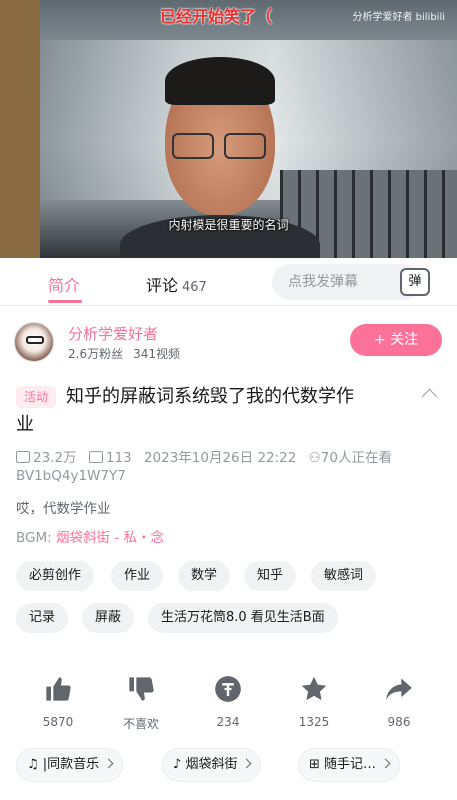 The height and width of the screenshot is (800, 457). What do you see at coordinates (25, 424) in the screenshot?
I see `video-title-line2: 业` at bounding box center [25, 424].